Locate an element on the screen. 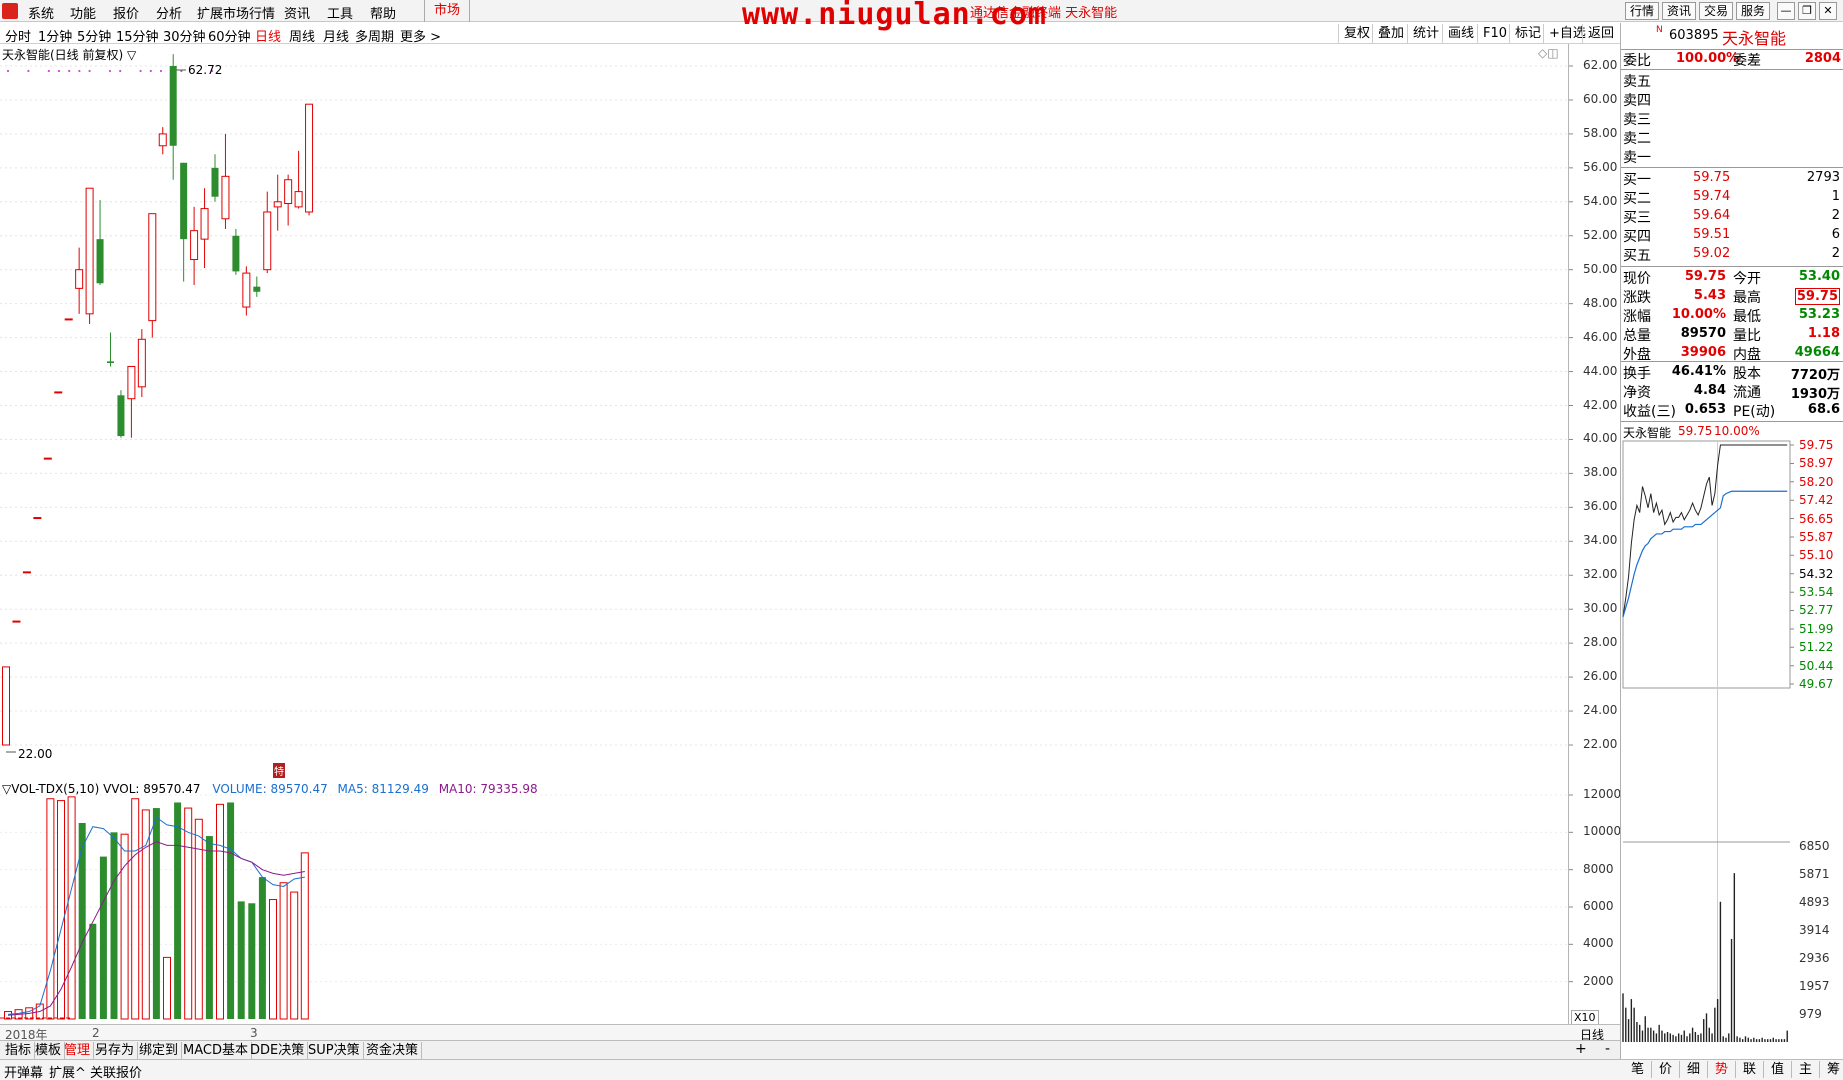  tab-manage: 管理 is located at coordinates (78, 1050).